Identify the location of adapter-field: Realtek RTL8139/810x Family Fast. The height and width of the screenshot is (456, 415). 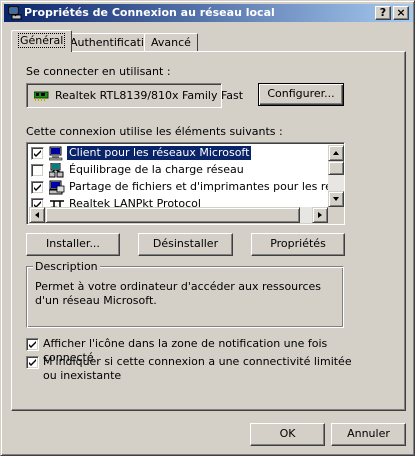
(134, 95).